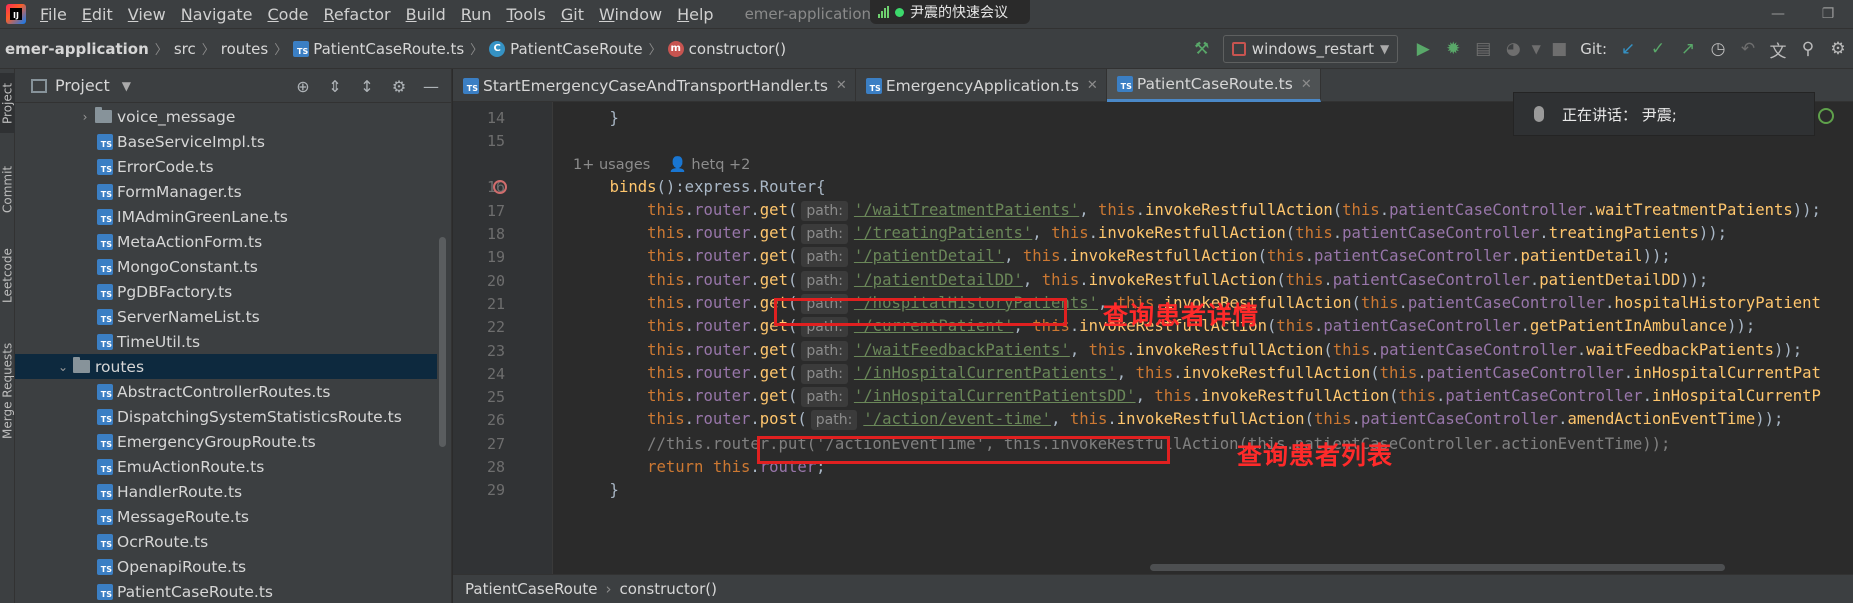  What do you see at coordinates (426, 14) in the screenshot?
I see `menu-build: Build` at bounding box center [426, 14].